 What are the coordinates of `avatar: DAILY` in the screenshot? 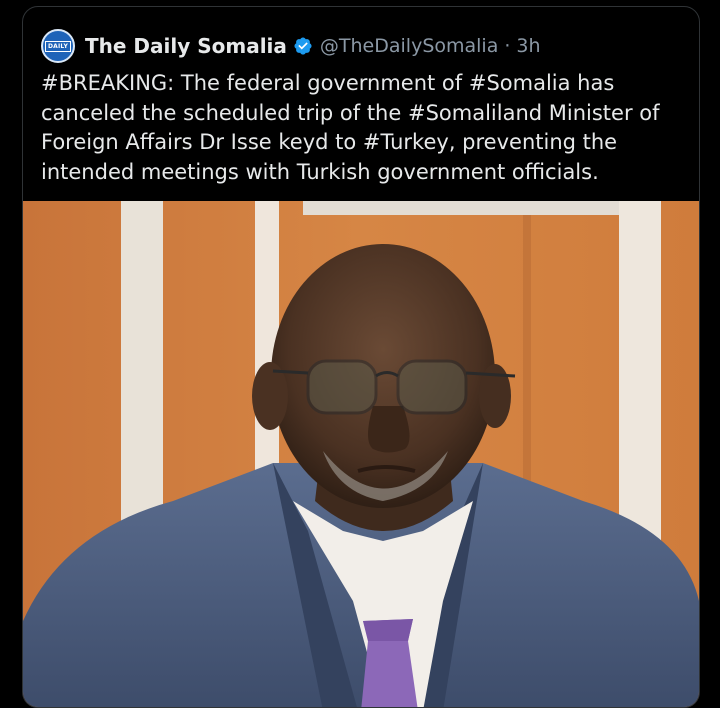 It's located at (58, 46).